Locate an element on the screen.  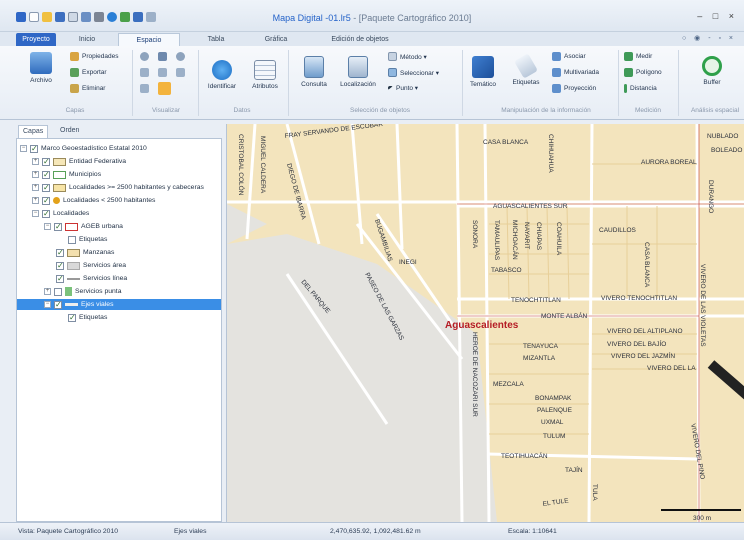
group-label-datos: Datos is located at coordinates (242, 110).